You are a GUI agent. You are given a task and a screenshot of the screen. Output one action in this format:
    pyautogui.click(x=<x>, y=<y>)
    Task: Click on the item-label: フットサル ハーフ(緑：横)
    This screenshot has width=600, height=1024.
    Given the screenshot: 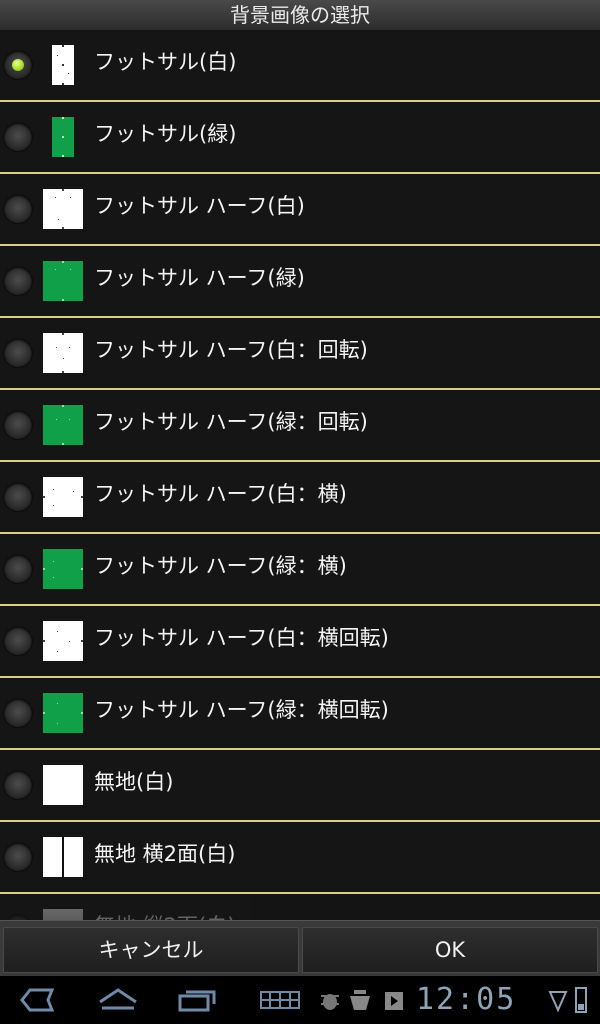 What is the action you would take?
    pyautogui.click(x=220, y=566)
    